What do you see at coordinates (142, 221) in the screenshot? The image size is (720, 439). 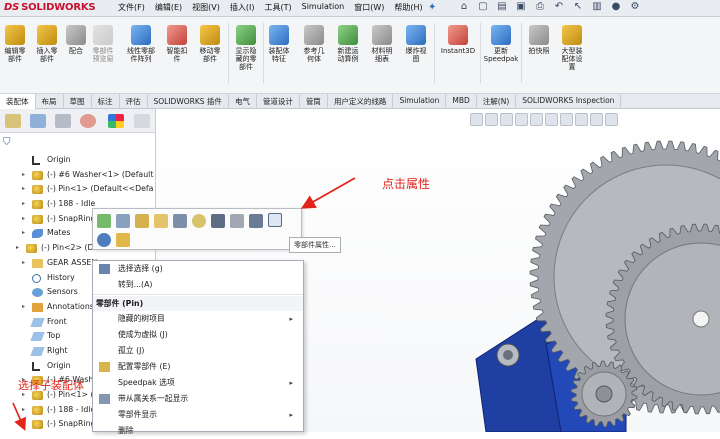 I see `open-part-icon` at bounding box center [142, 221].